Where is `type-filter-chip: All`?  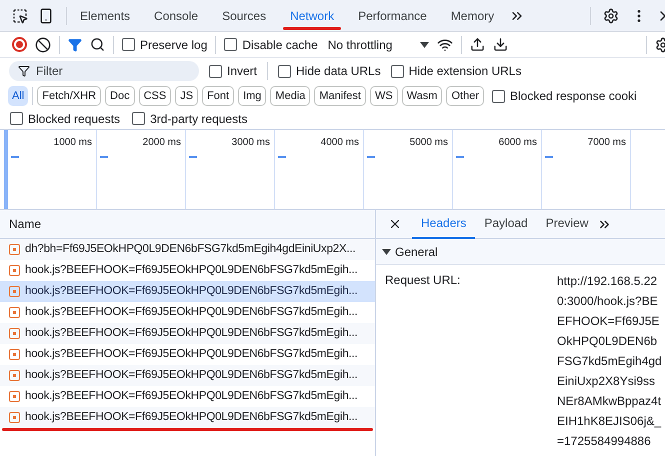 type-filter-chip: All is located at coordinates (18, 96).